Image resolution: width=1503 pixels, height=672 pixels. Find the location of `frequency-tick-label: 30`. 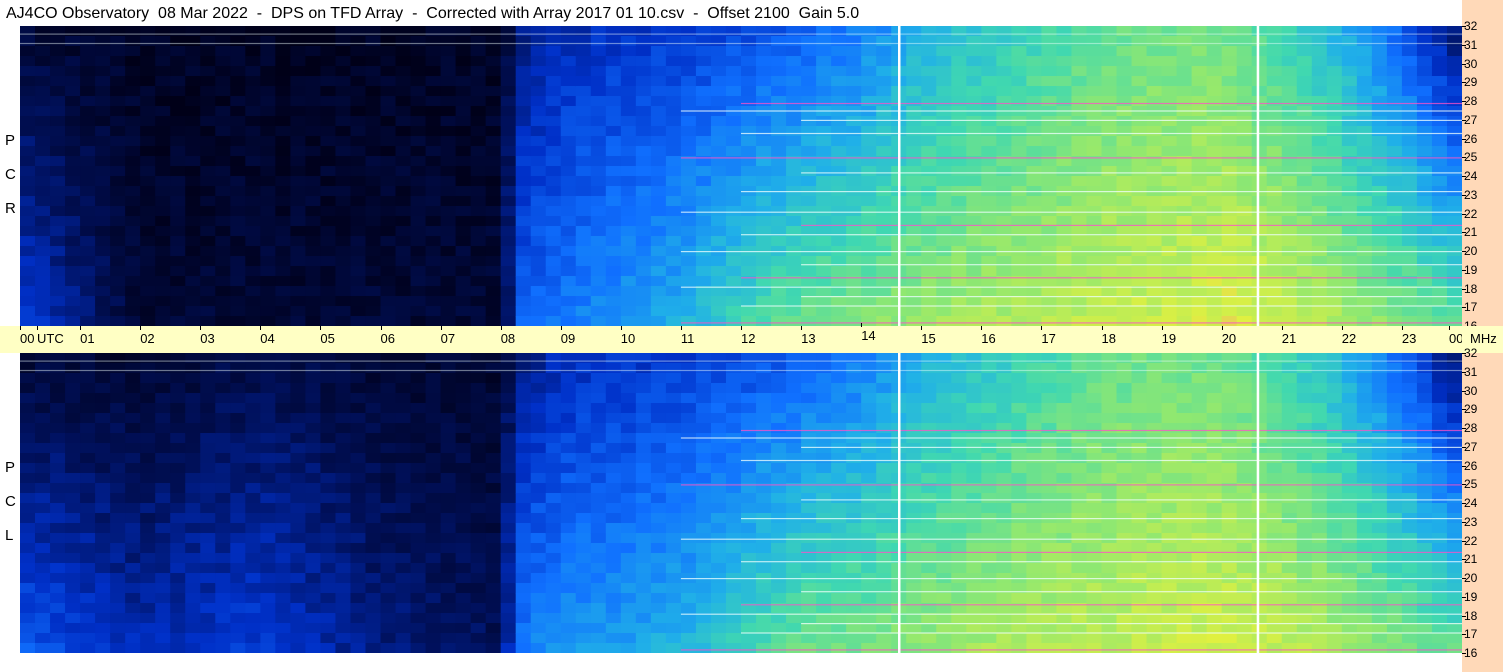

frequency-tick-label: 30 is located at coordinates (1469, 63).